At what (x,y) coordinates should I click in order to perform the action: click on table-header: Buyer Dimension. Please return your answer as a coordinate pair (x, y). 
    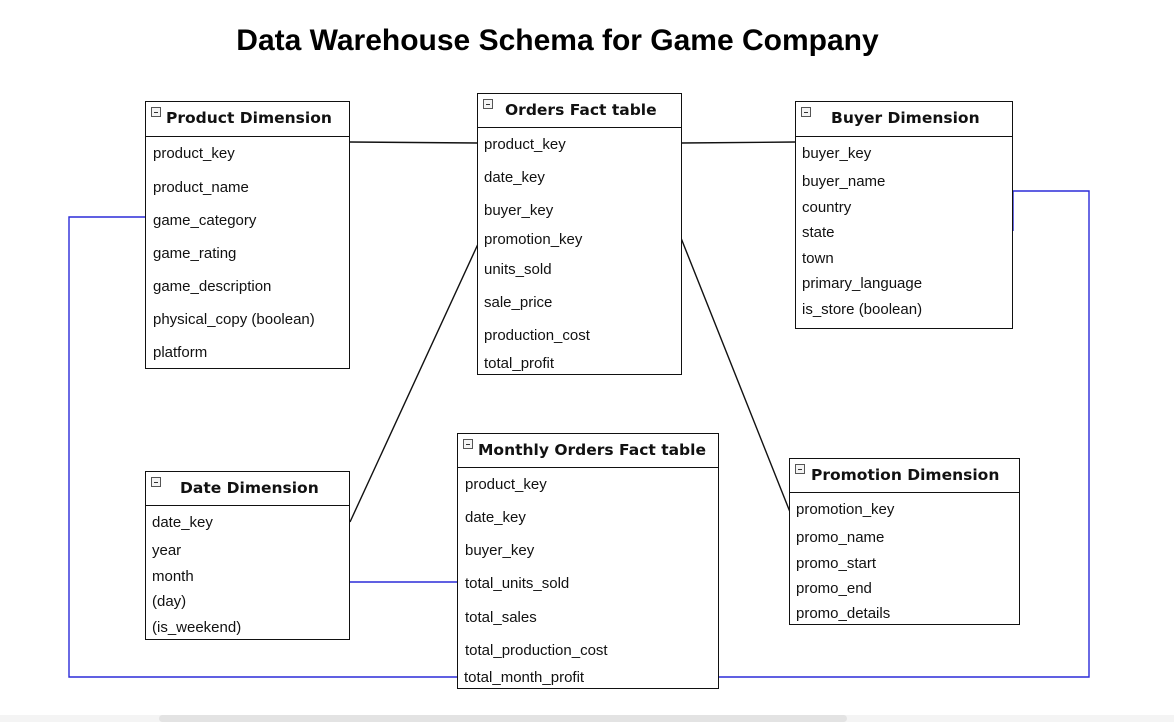
    Looking at the image, I should click on (904, 119).